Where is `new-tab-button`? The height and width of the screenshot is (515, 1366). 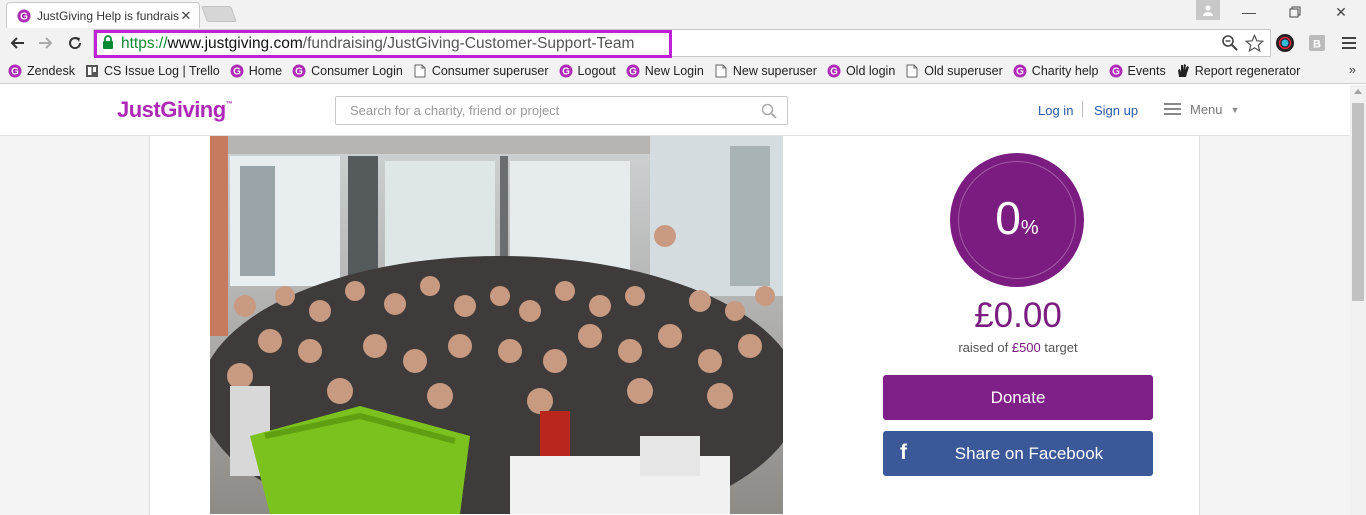 new-tab-button is located at coordinates (219, 14).